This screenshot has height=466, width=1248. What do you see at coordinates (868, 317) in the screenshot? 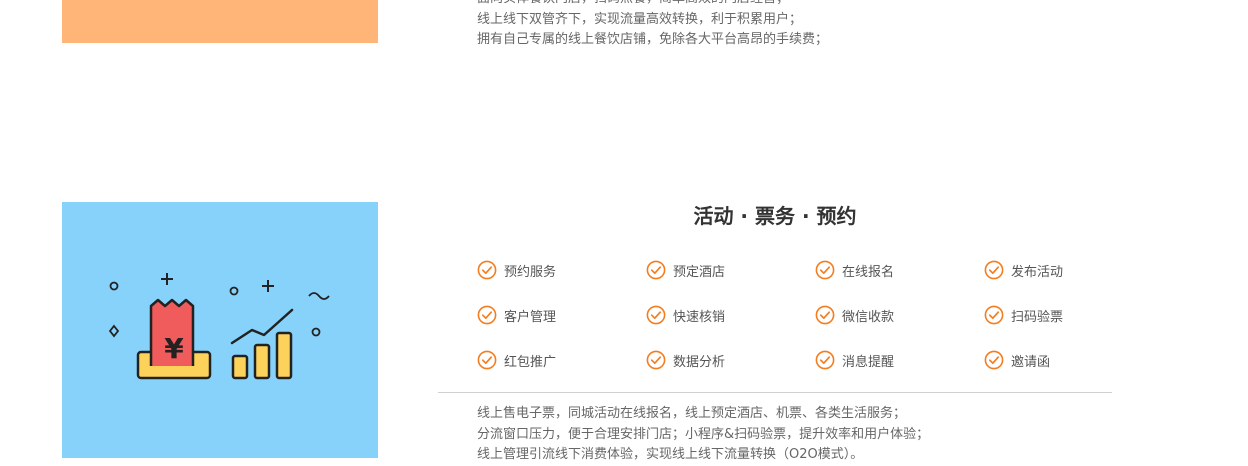
I see `feature-label: 微信收款` at bounding box center [868, 317].